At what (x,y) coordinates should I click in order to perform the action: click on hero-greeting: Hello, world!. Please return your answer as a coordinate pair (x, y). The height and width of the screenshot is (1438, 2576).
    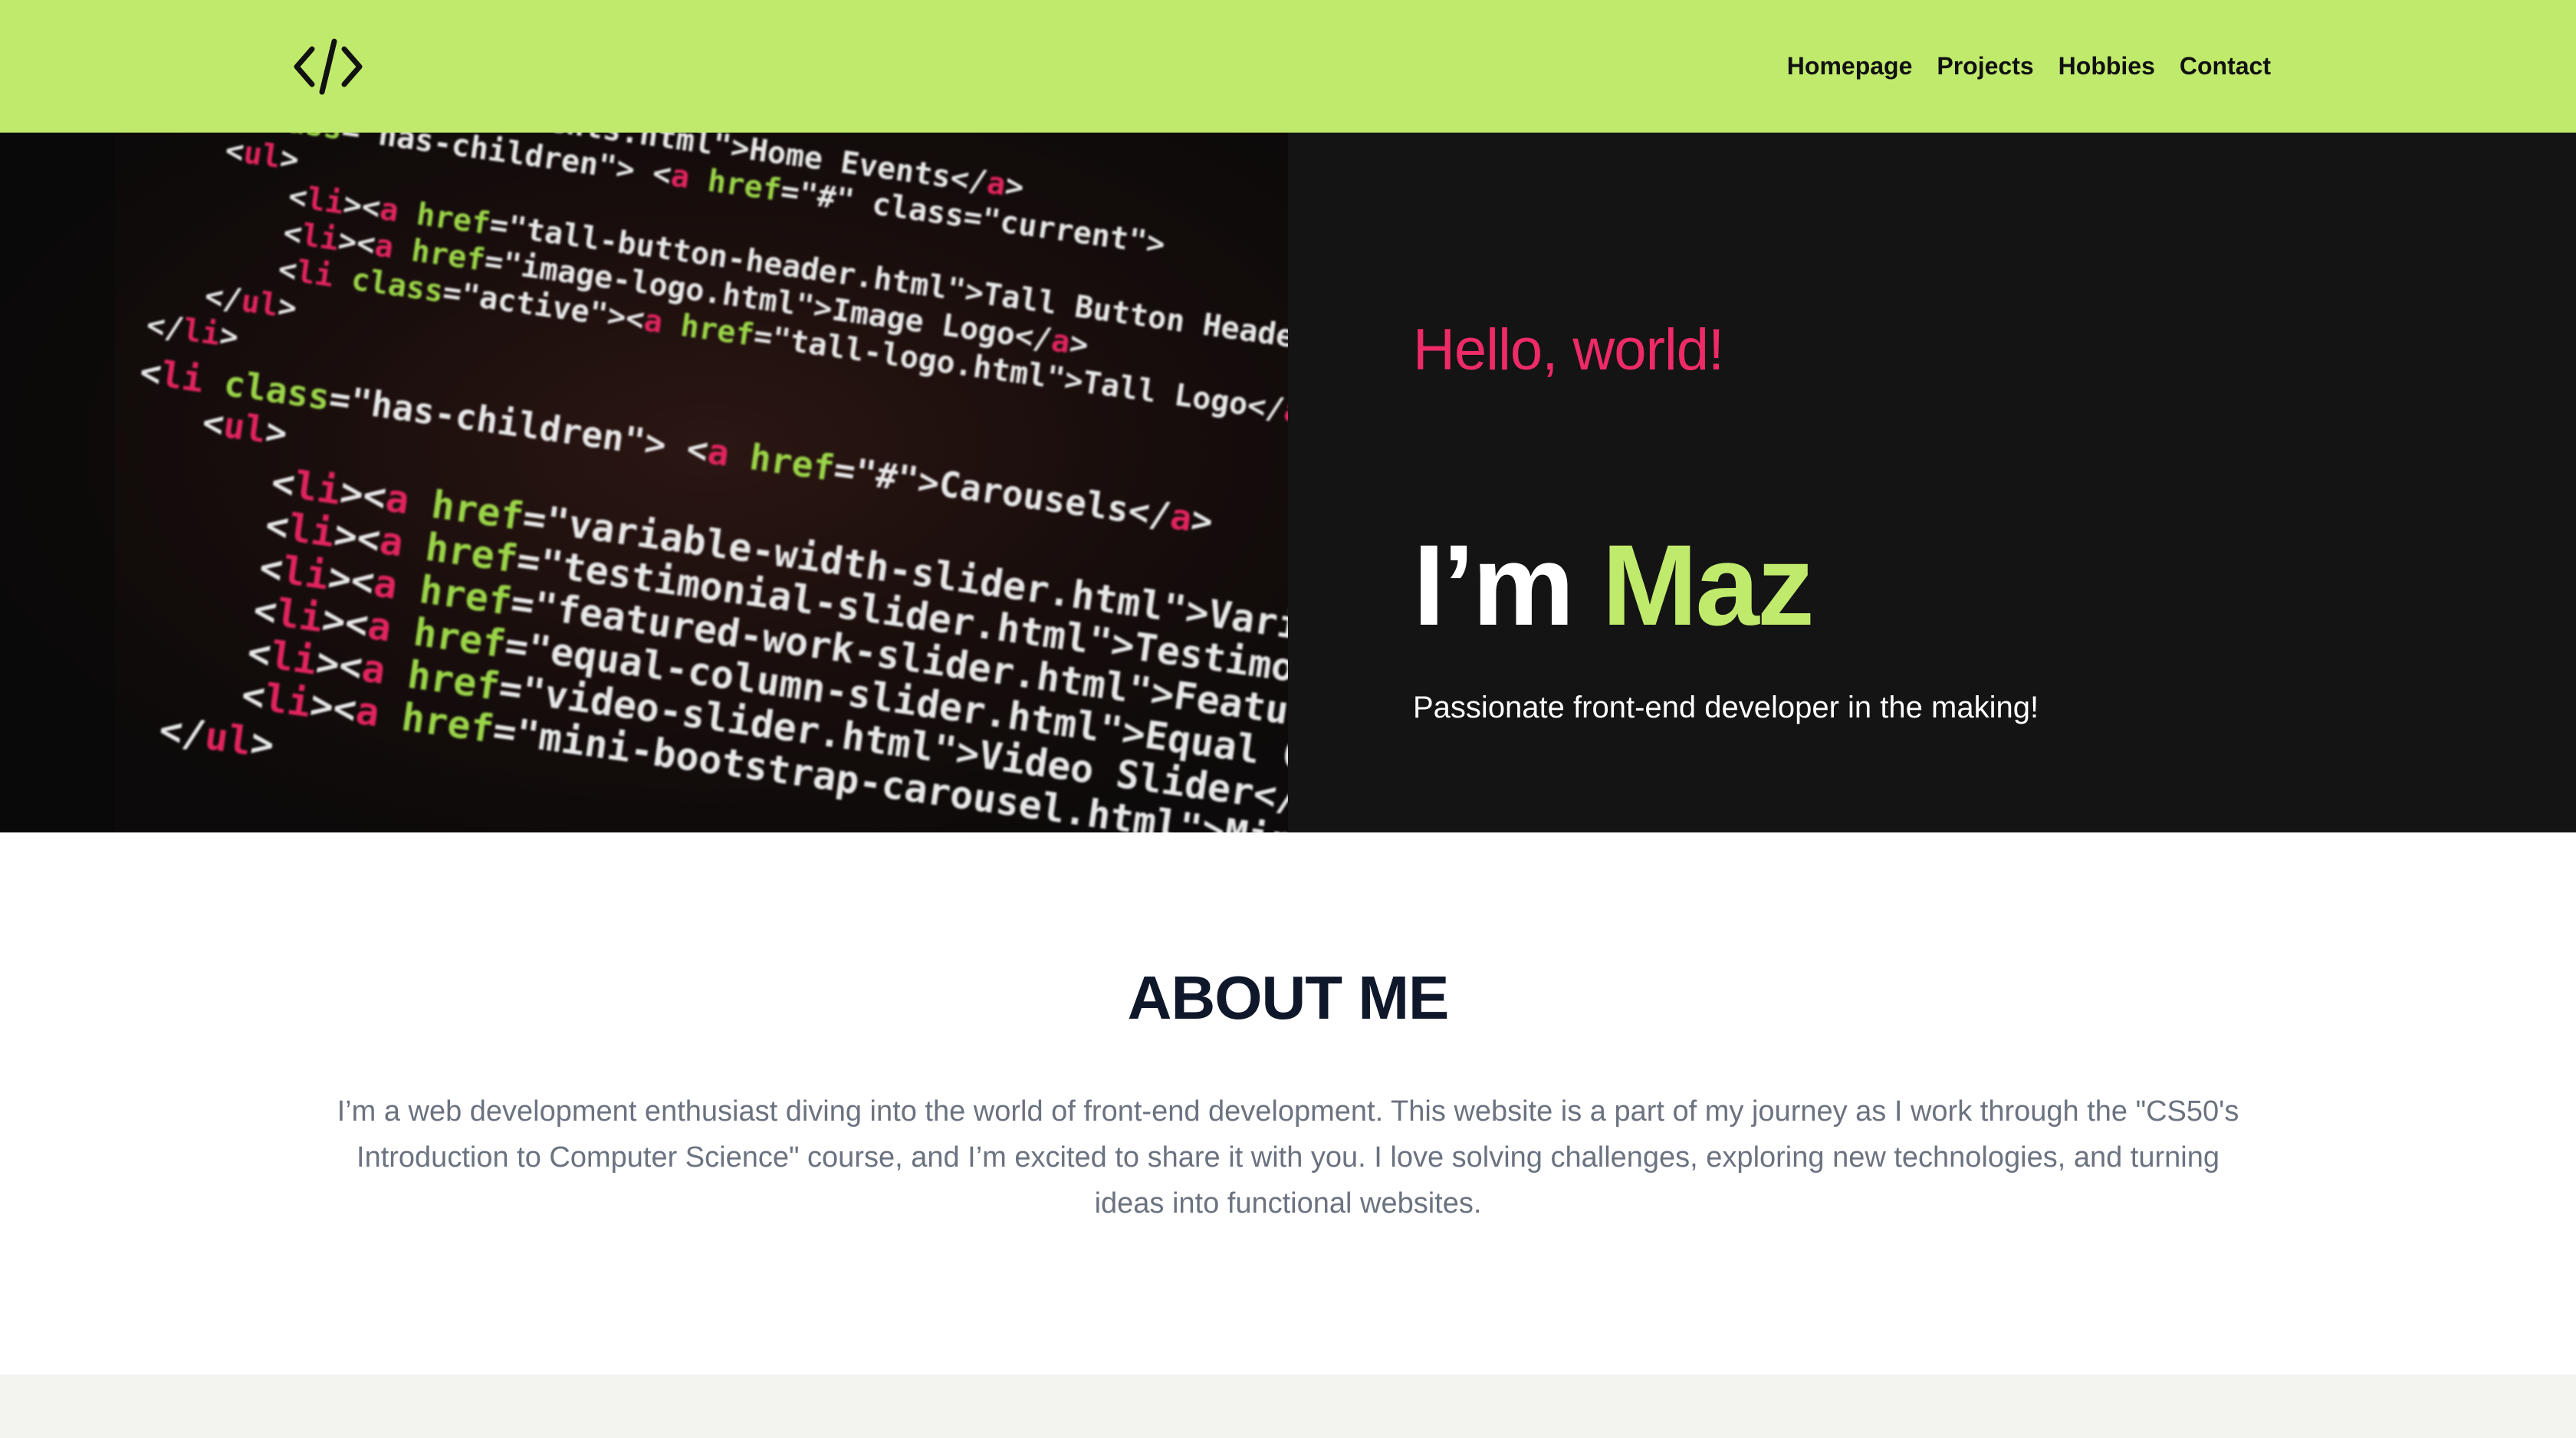
    Looking at the image, I should click on (1568, 349).